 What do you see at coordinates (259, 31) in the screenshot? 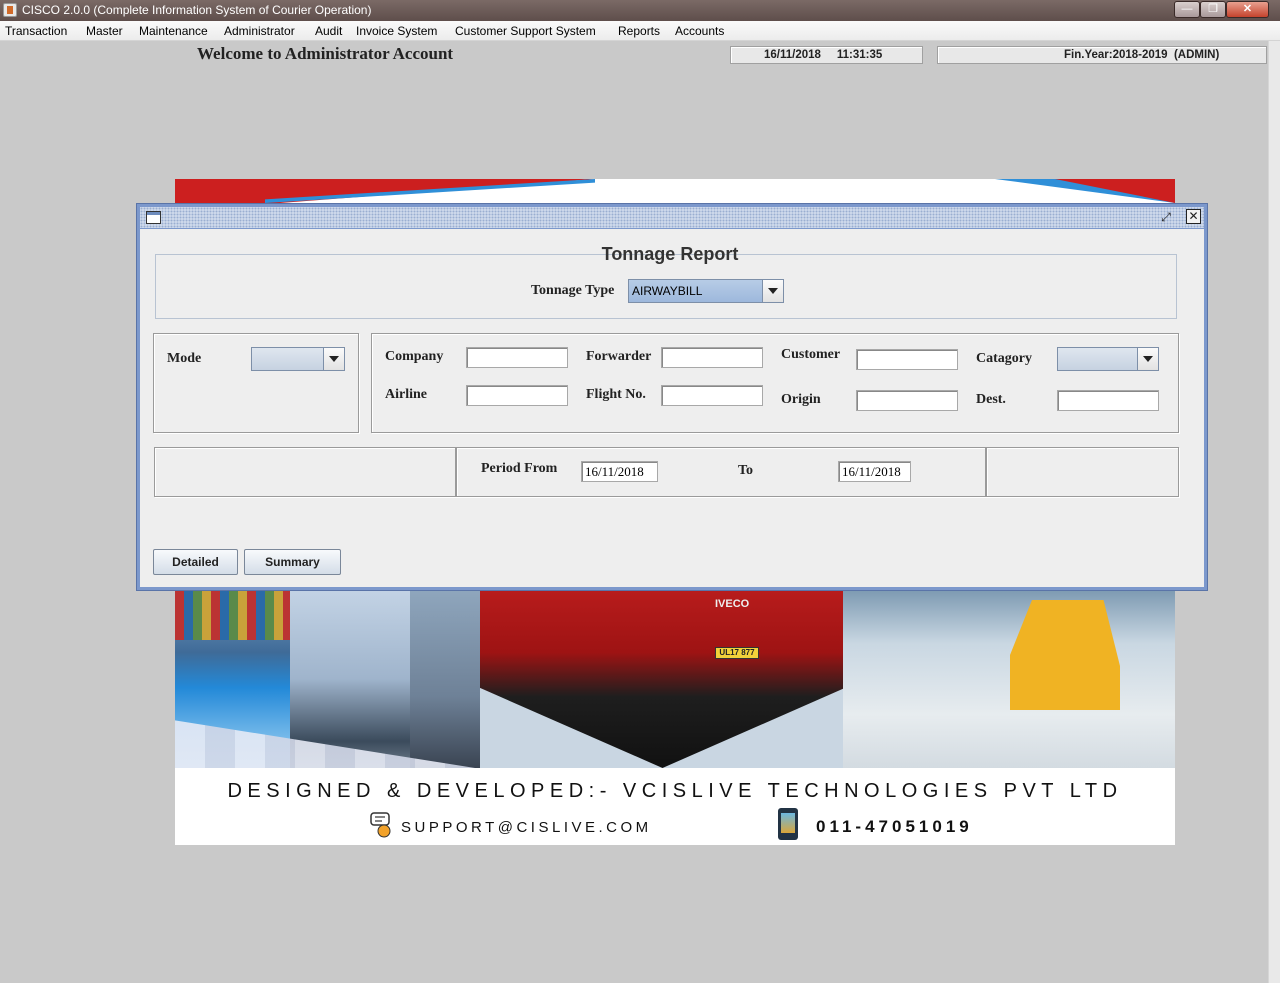
I see `menu-administrator: Administrator` at bounding box center [259, 31].